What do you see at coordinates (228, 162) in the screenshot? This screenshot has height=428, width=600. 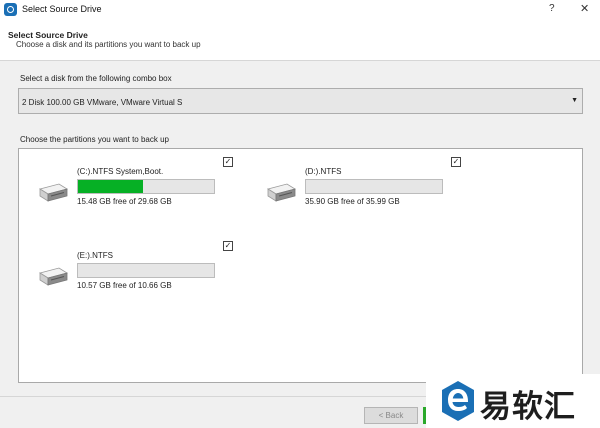 I see `partition-c-checkbox: ✓` at bounding box center [228, 162].